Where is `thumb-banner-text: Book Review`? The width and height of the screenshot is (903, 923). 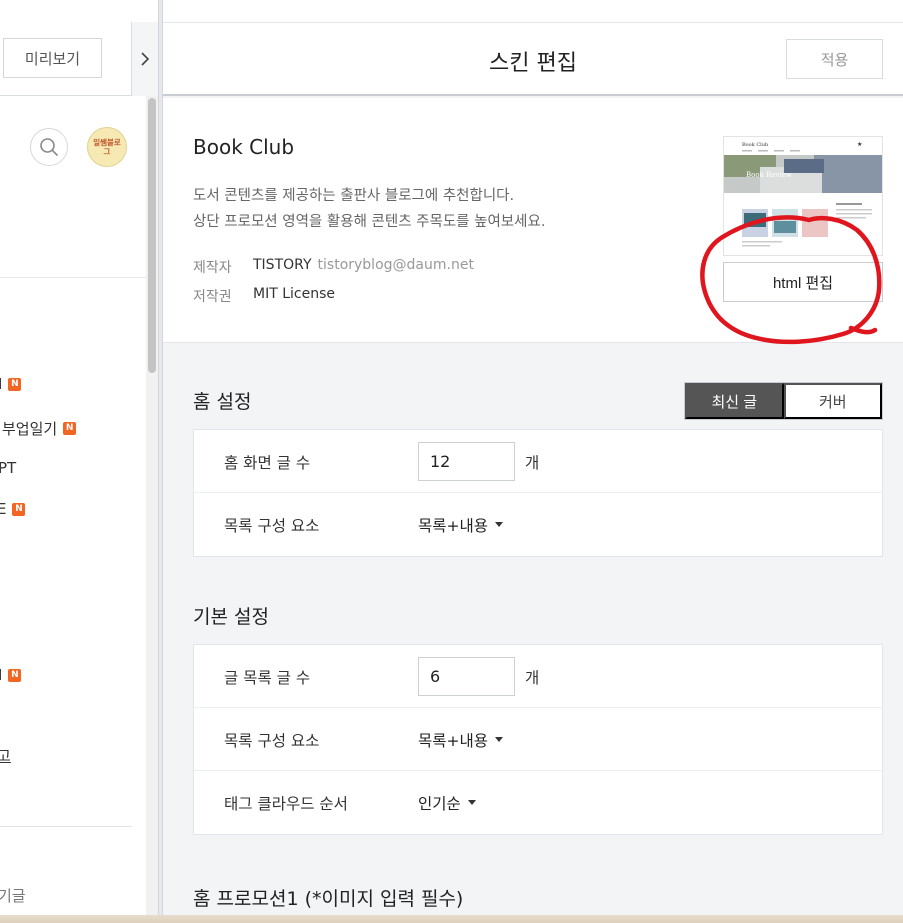 thumb-banner-text: Book Review is located at coordinates (769, 175).